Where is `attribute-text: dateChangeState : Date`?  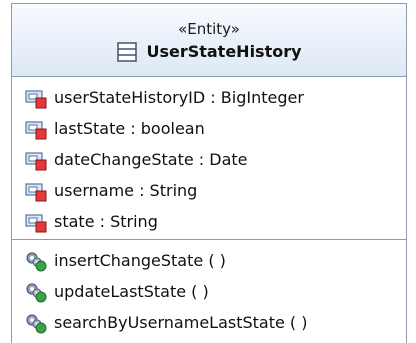 attribute-text: dateChangeState : Date is located at coordinates (151, 159).